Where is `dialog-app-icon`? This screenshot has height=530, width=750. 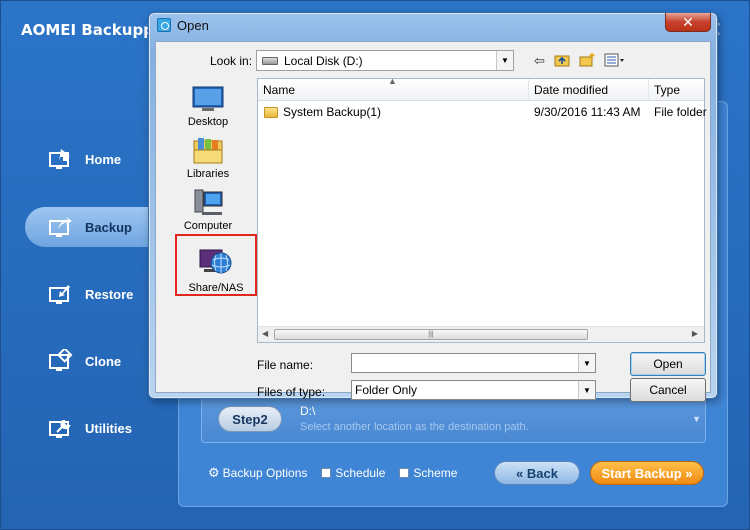
dialog-app-icon is located at coordinates (164, 25).